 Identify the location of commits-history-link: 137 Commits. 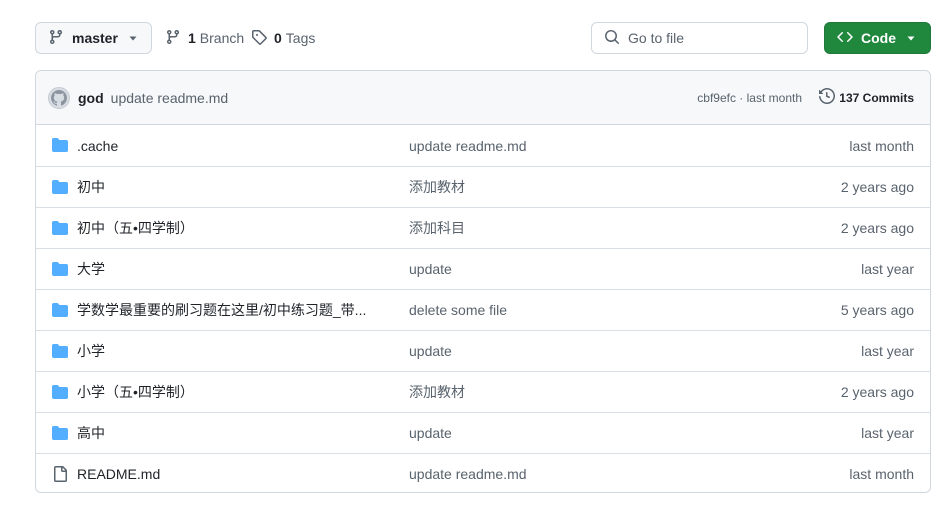
(866, 97).